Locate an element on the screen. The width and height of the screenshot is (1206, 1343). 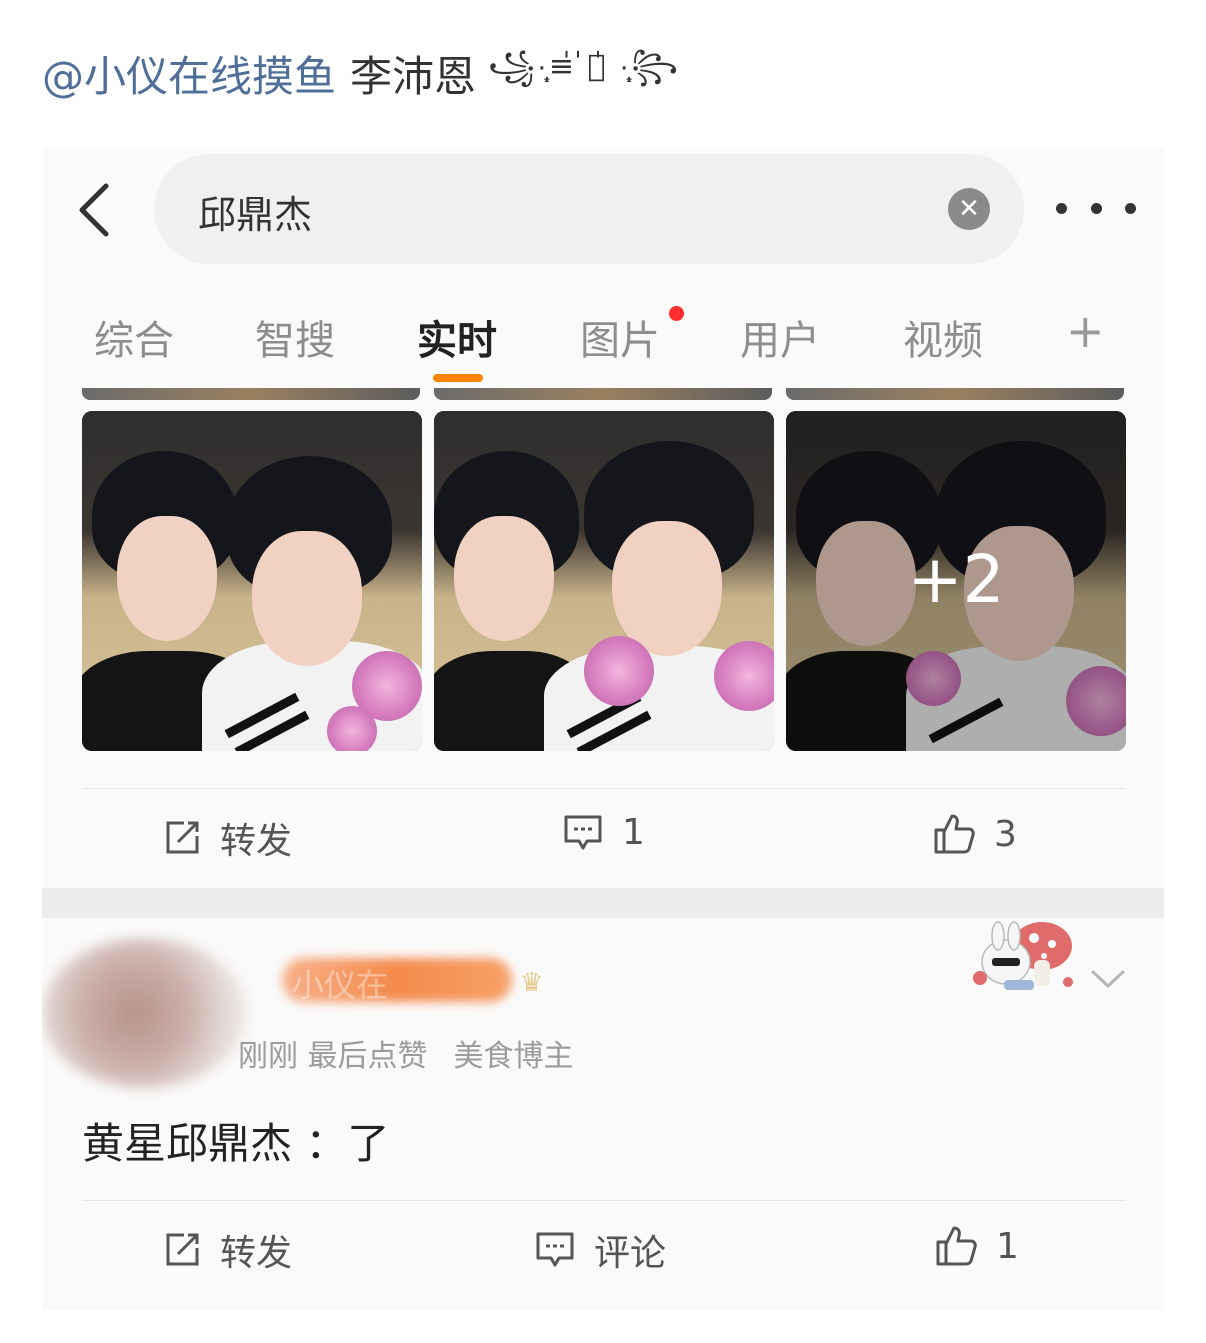
like-count: 1 is located at coordinates (1007, 1246).